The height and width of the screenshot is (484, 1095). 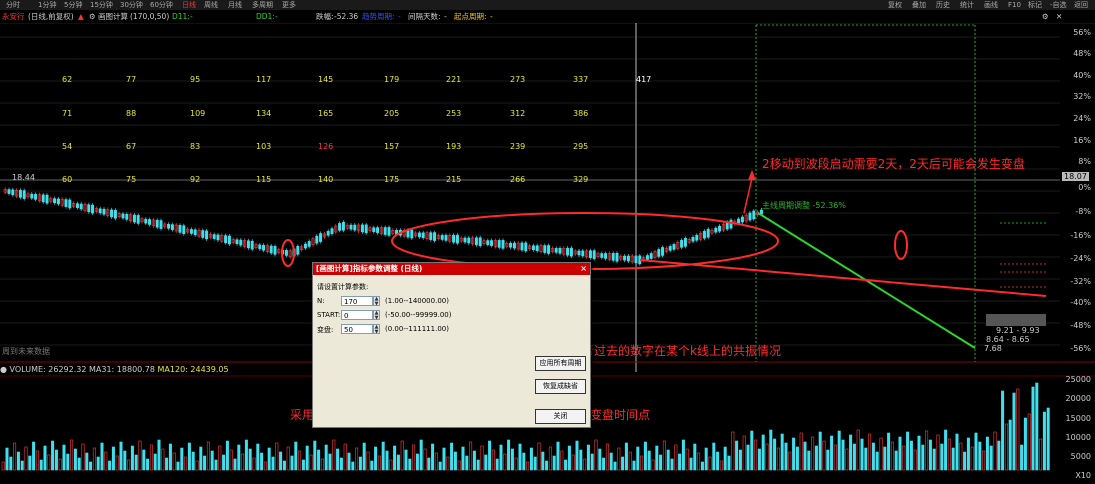 What do you see at coordinates (376, 329) in the screenshot?
I see `param-change-spinner: ▲ ▼` at bounding box center [376, 329].